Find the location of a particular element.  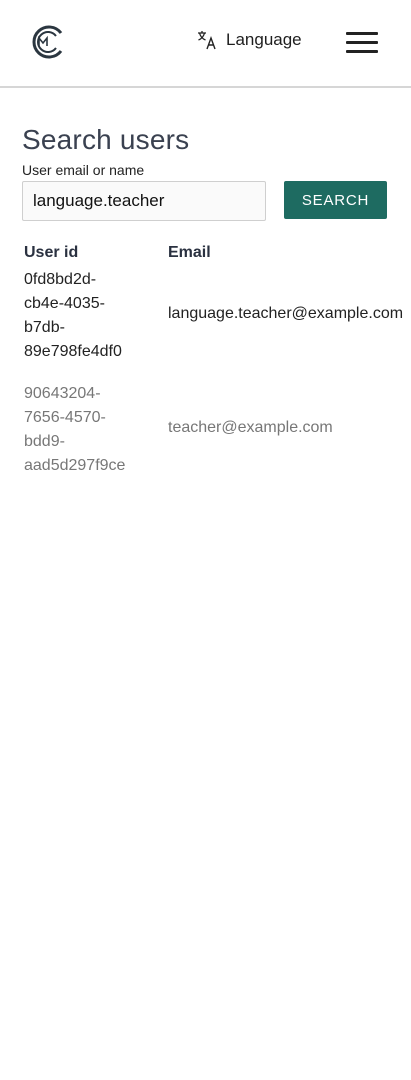

search-input is located at coordinates (144, 201).